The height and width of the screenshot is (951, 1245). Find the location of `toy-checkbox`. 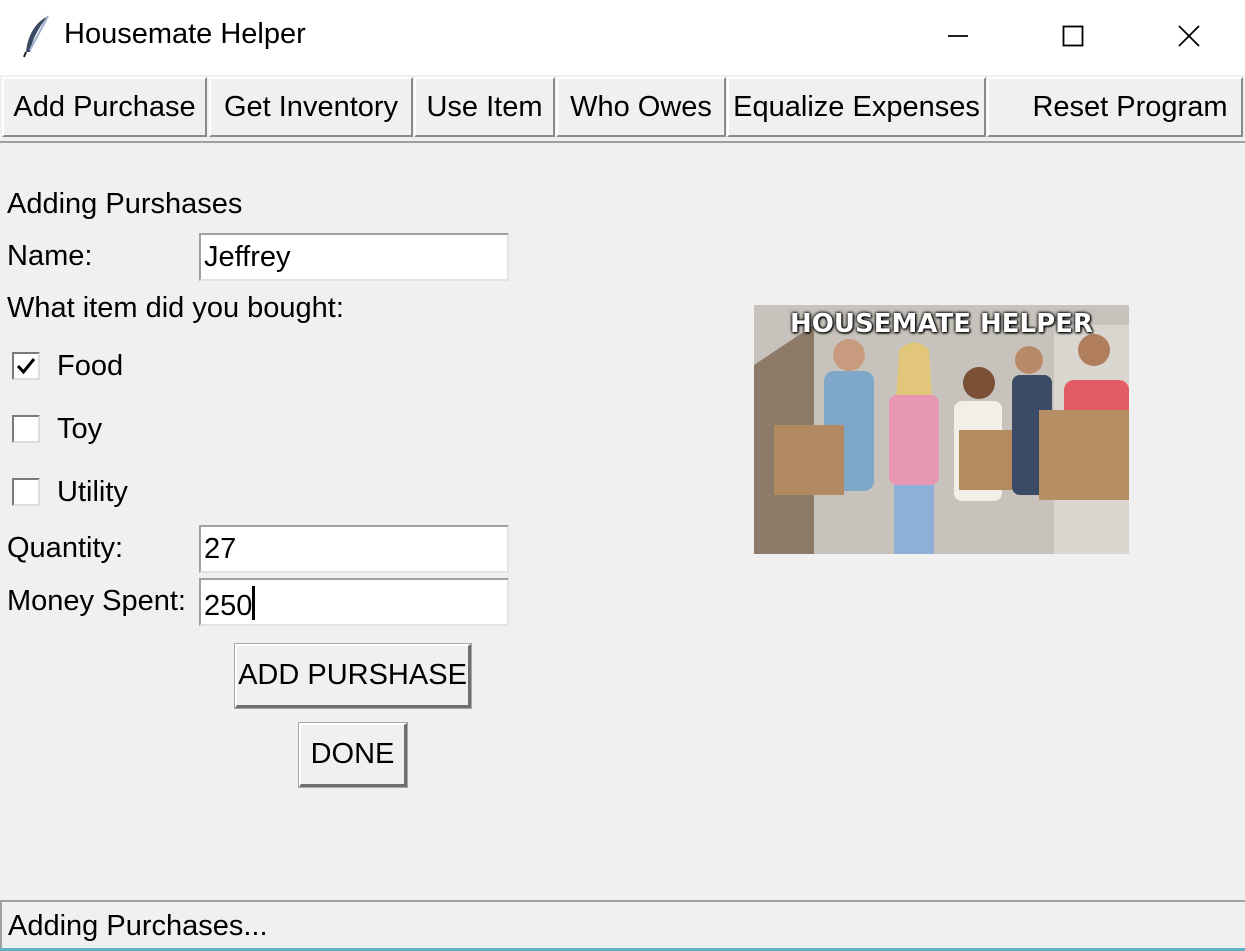

toy-checkbox is located at coordinates (26, 429).